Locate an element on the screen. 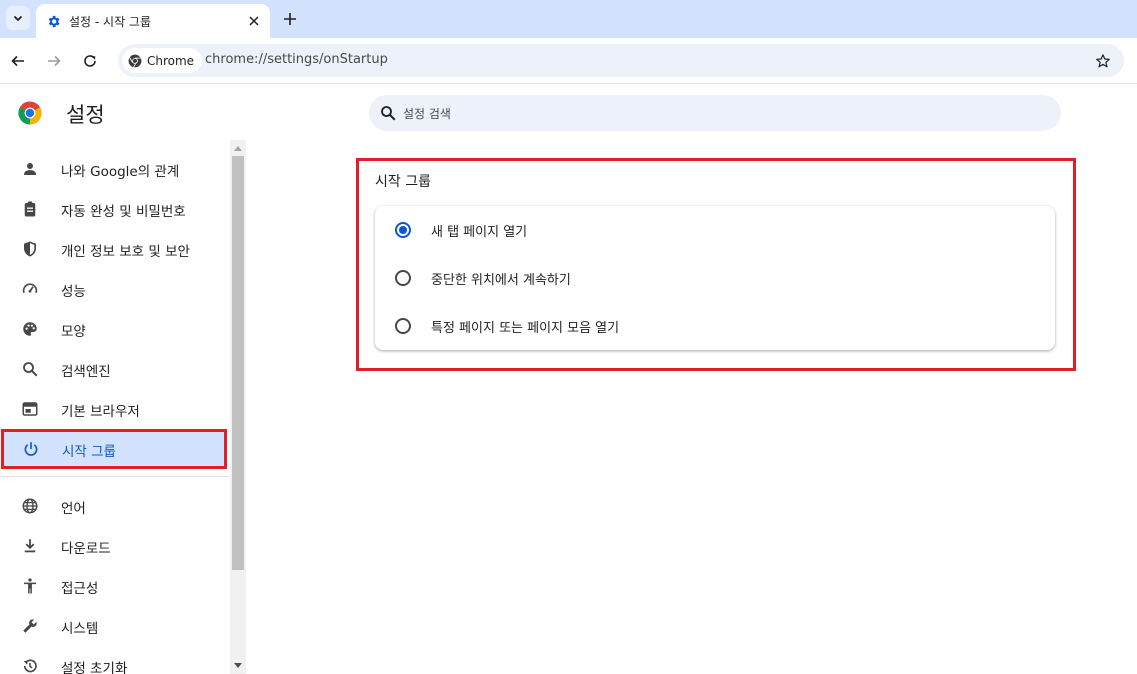  sidebar-item-label: 다운로드 is located at coordinates (86, 549).